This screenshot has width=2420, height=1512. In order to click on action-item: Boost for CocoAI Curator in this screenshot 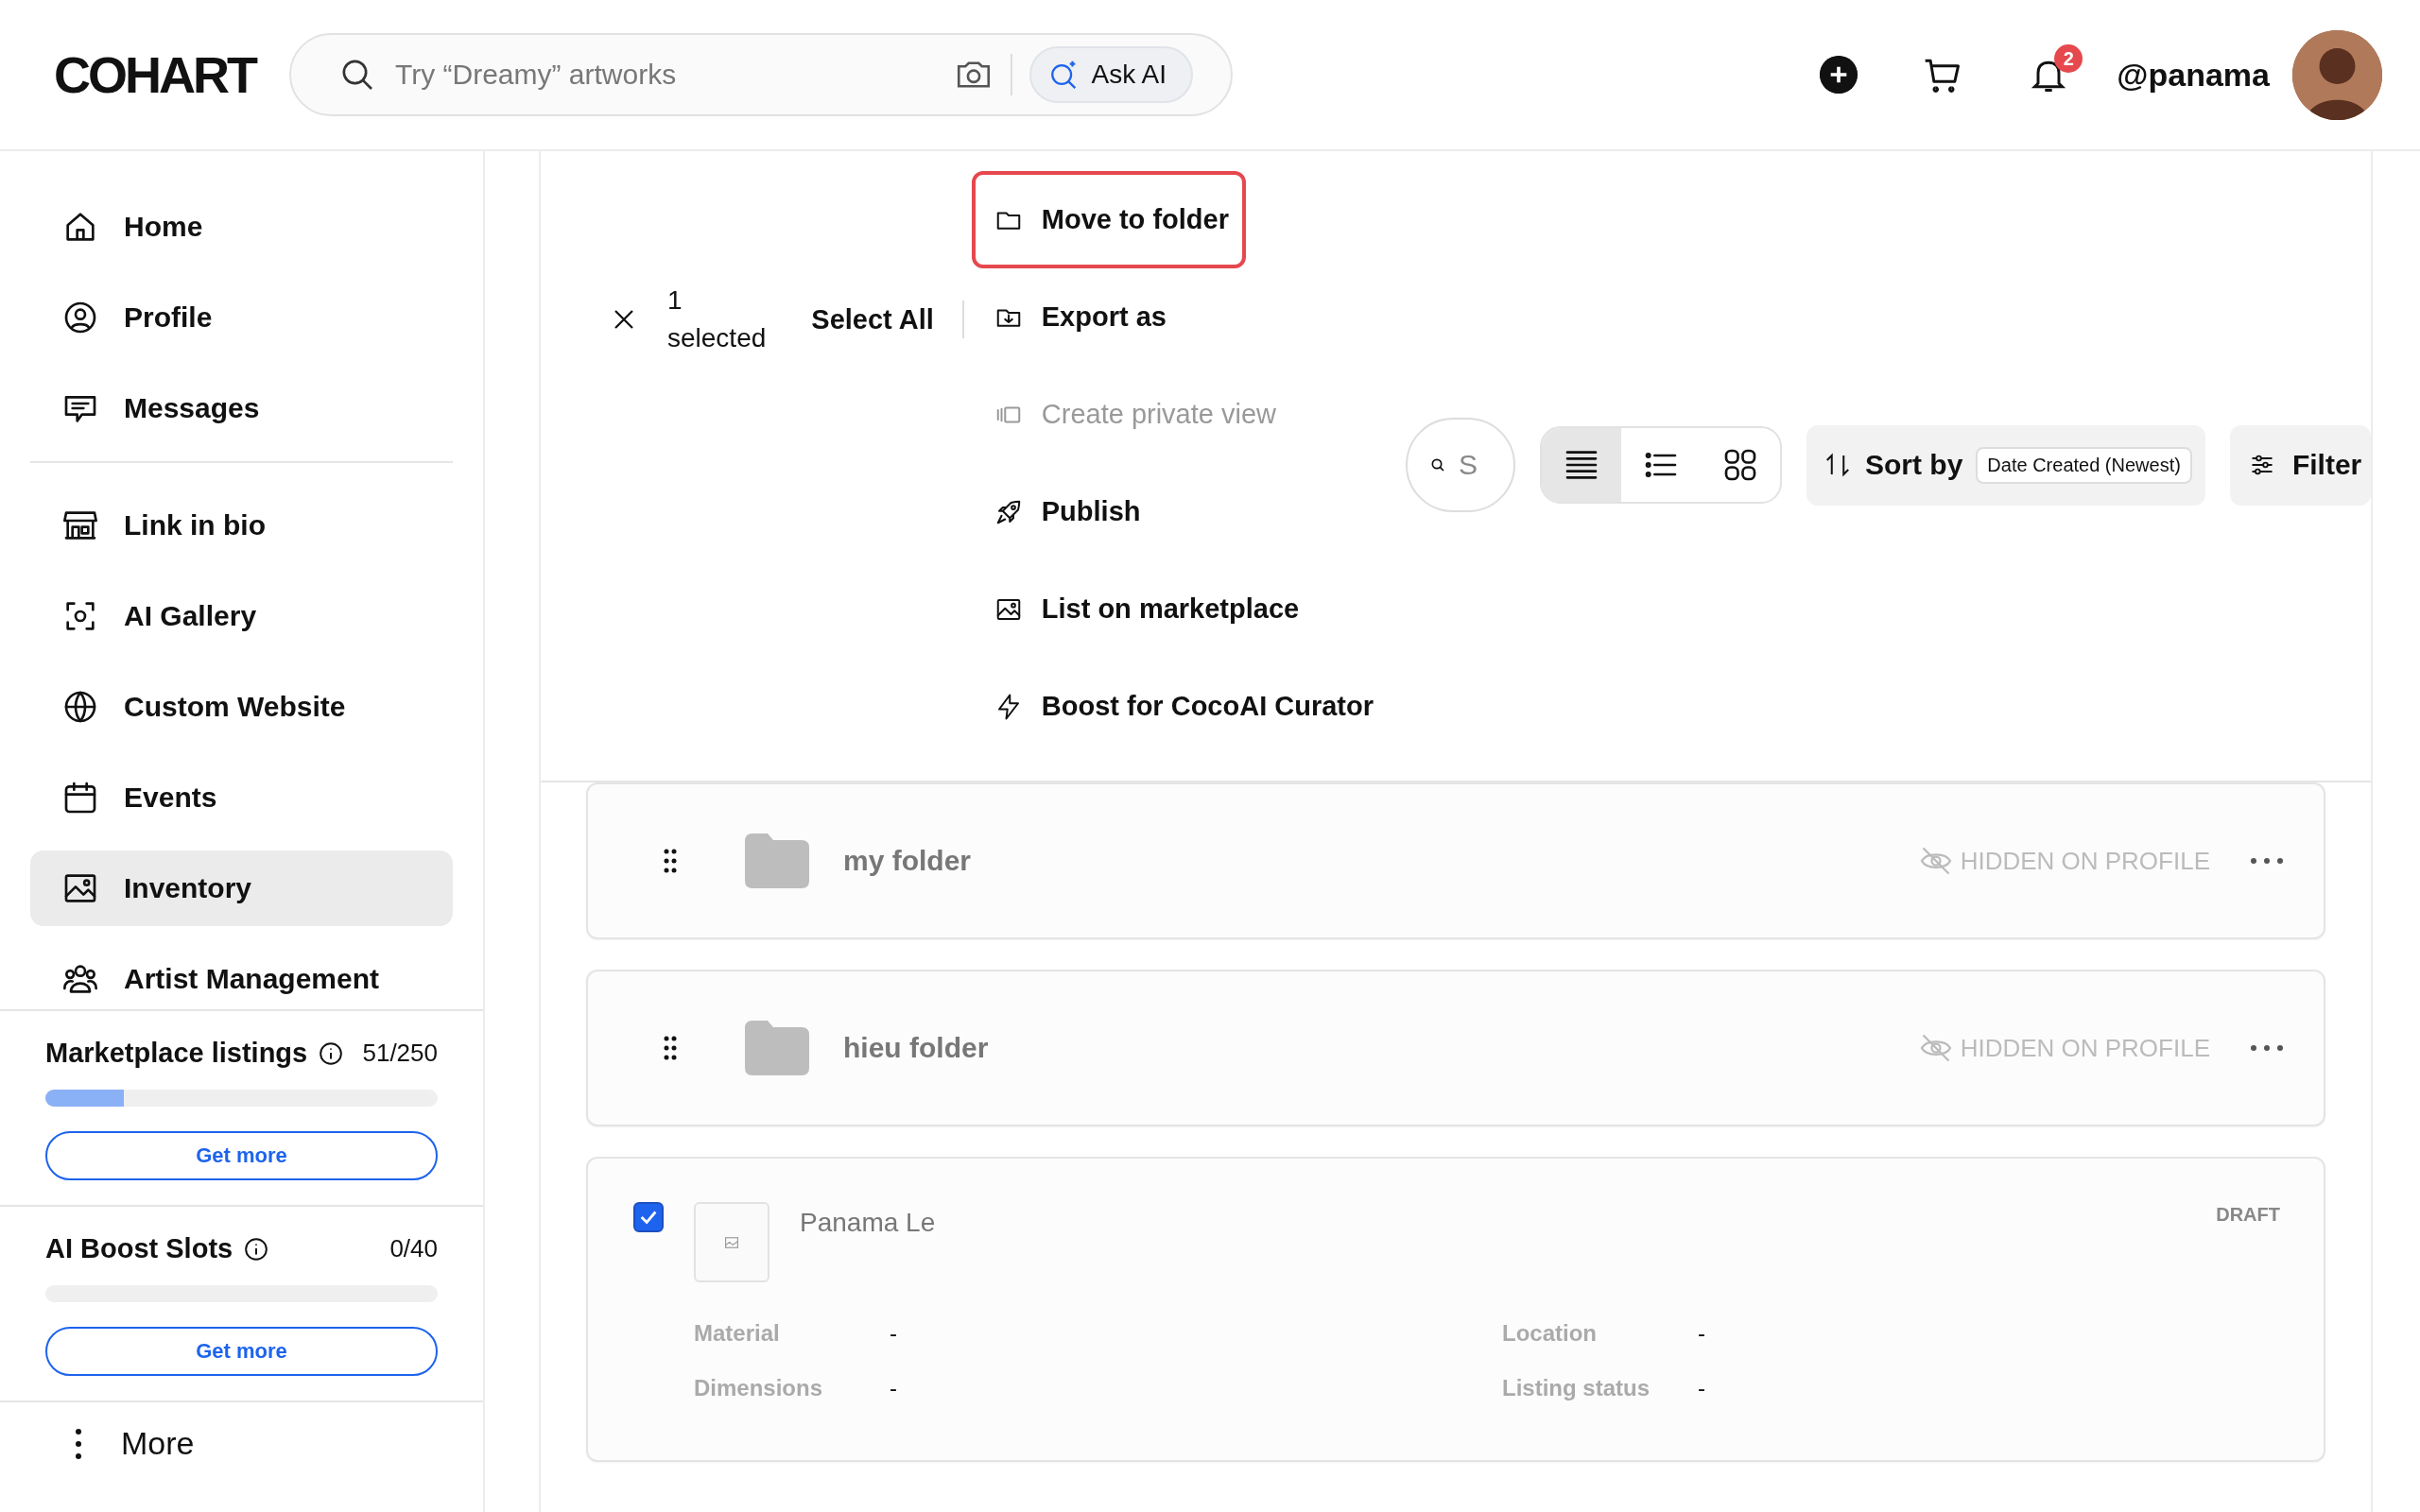, I will do `click(1181, 706)`.